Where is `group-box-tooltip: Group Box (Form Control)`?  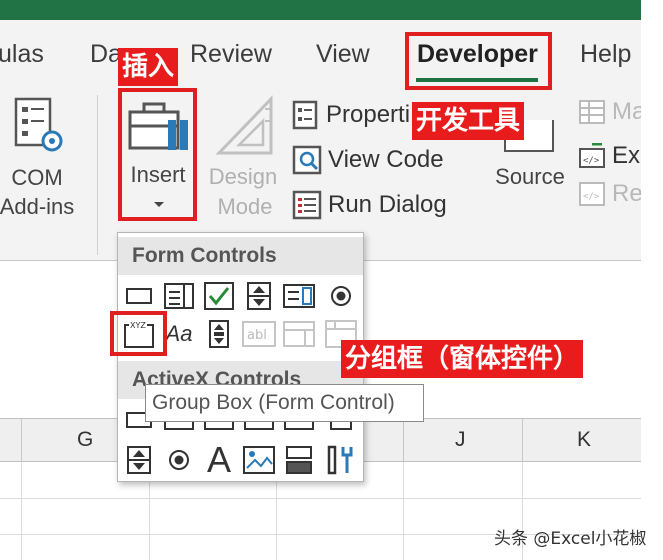 group-box-tooltip: Group Box (Form Control) is located at coordinates (284, 403).